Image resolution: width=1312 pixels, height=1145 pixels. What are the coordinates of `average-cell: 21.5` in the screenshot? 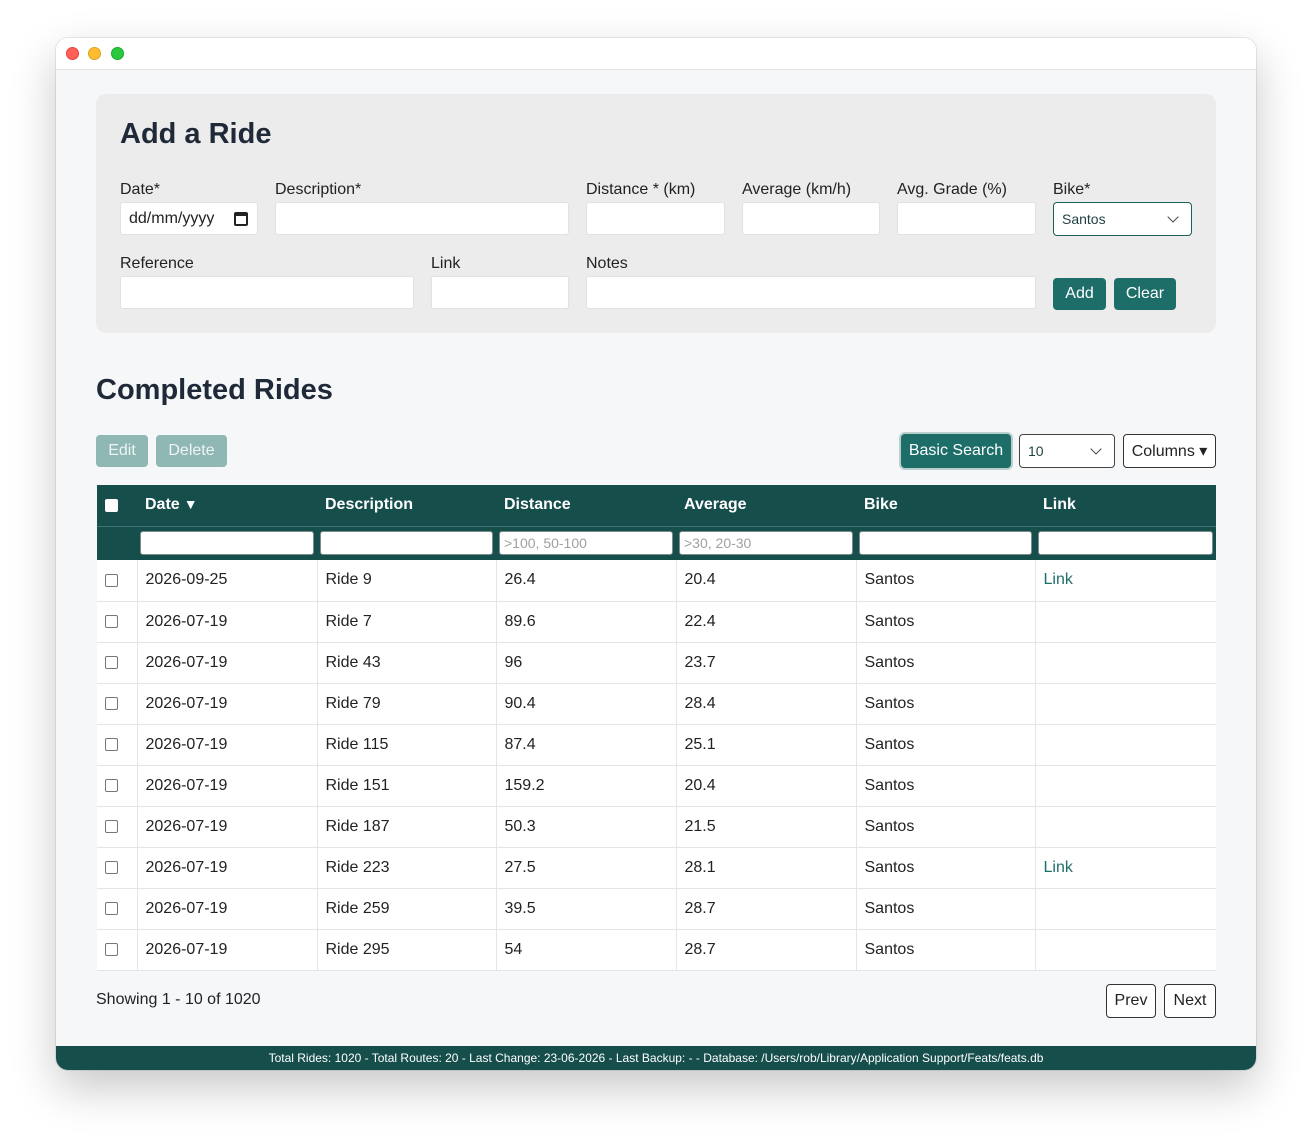 It's located at (766, 827).